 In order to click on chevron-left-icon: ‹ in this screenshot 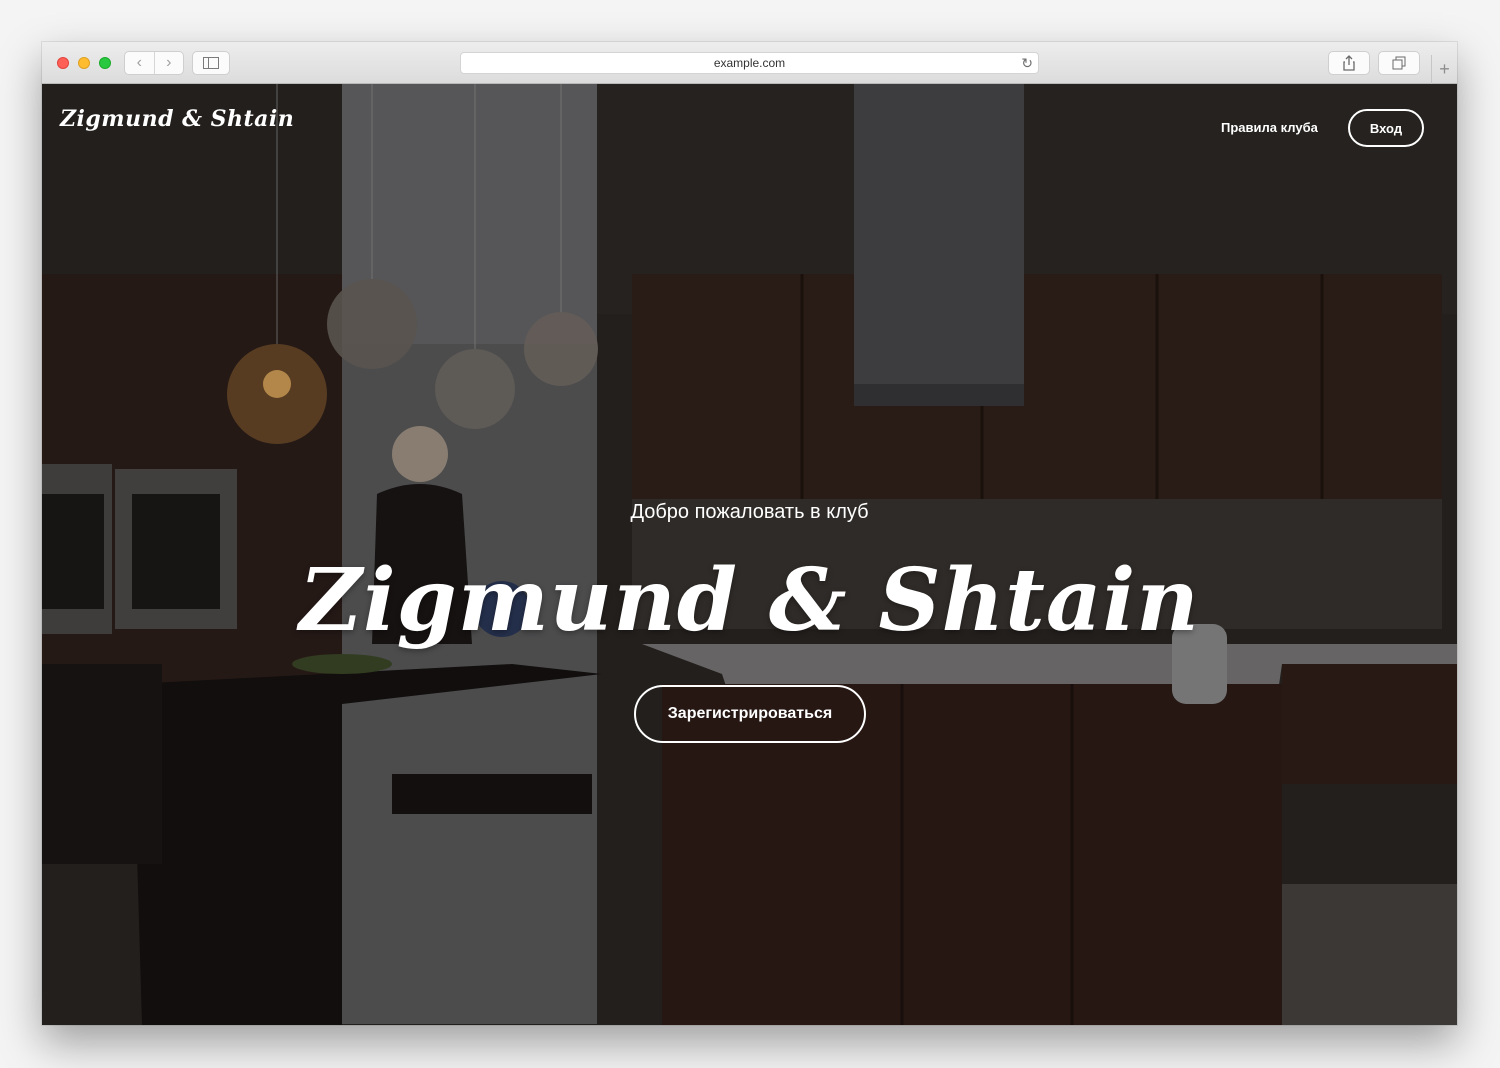, I will do `click(139, 63)`.